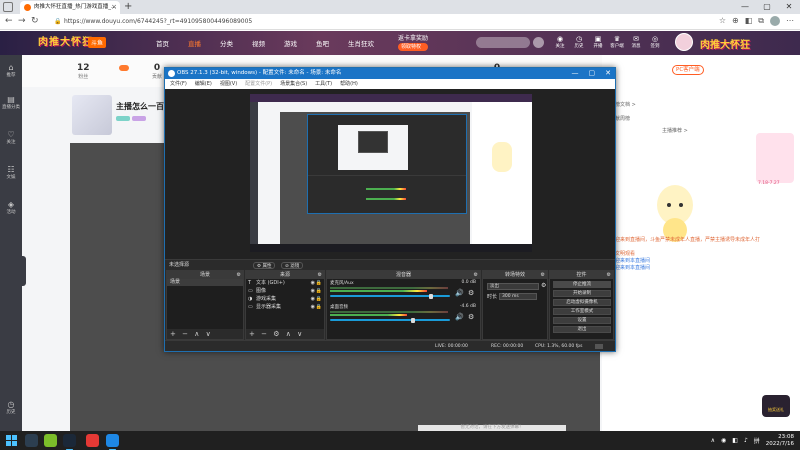 This screenshot has width=800, height=450. Describe the element at coordinates (775, 21) in the screenshot. I see `profile-avatar` at that location.